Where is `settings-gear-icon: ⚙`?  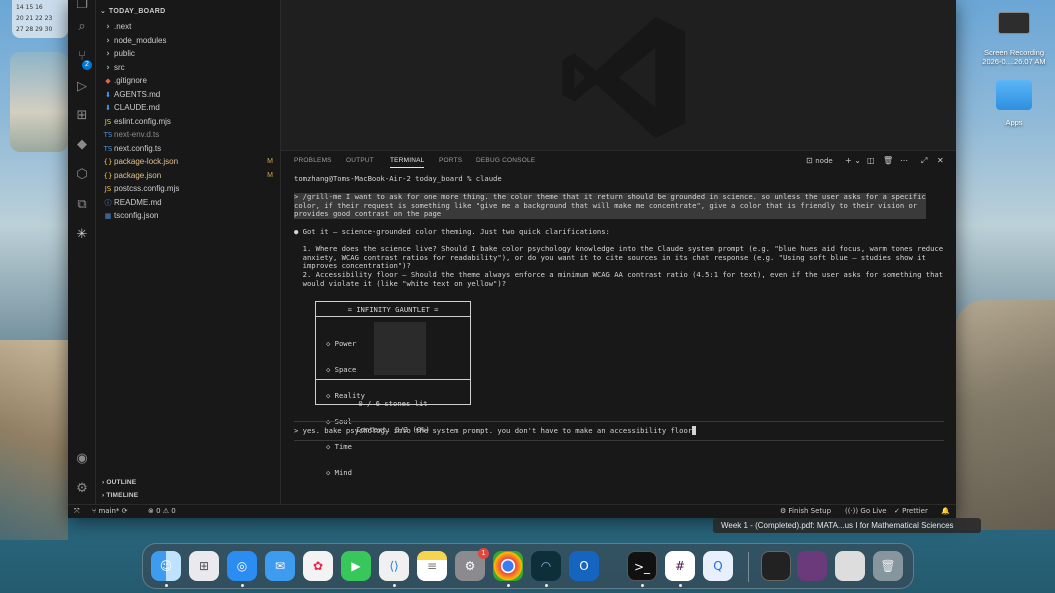 settings-gear-icon: ⚙ is located at coordinates (82, 489).